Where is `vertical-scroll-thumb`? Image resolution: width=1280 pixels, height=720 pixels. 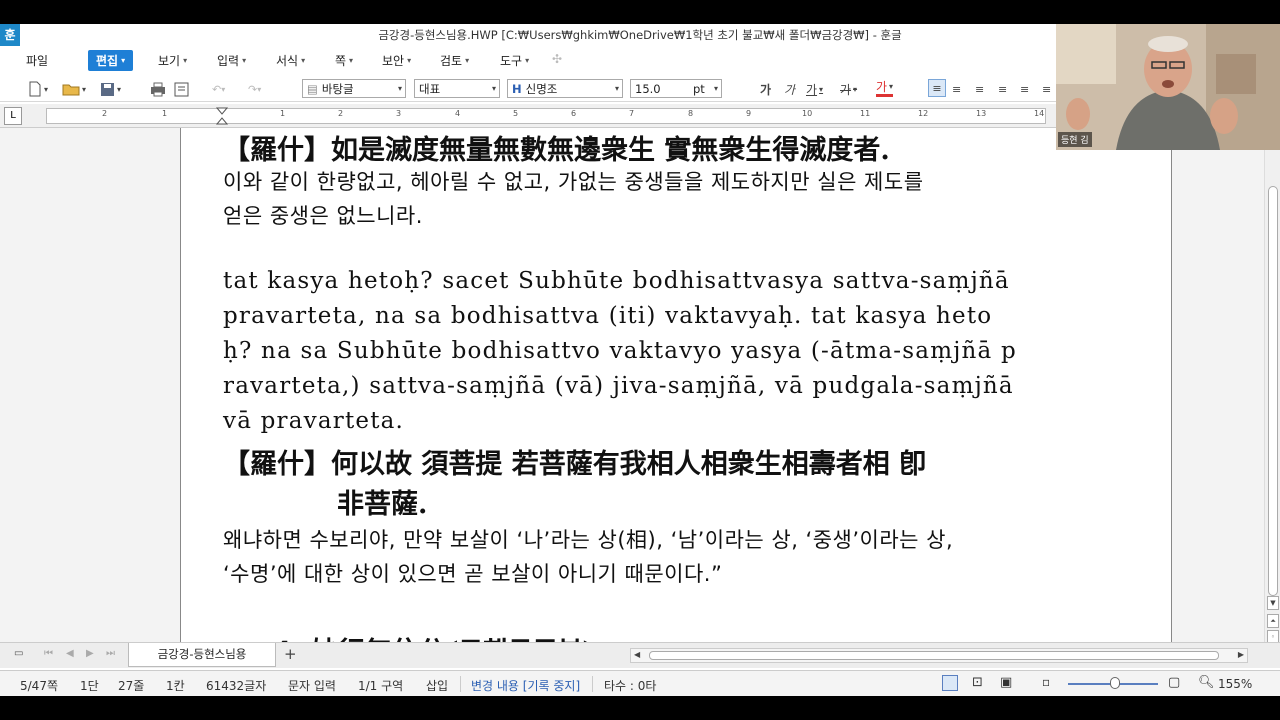 vertical-scroll-thumb is located at coordinates (1273, 391).